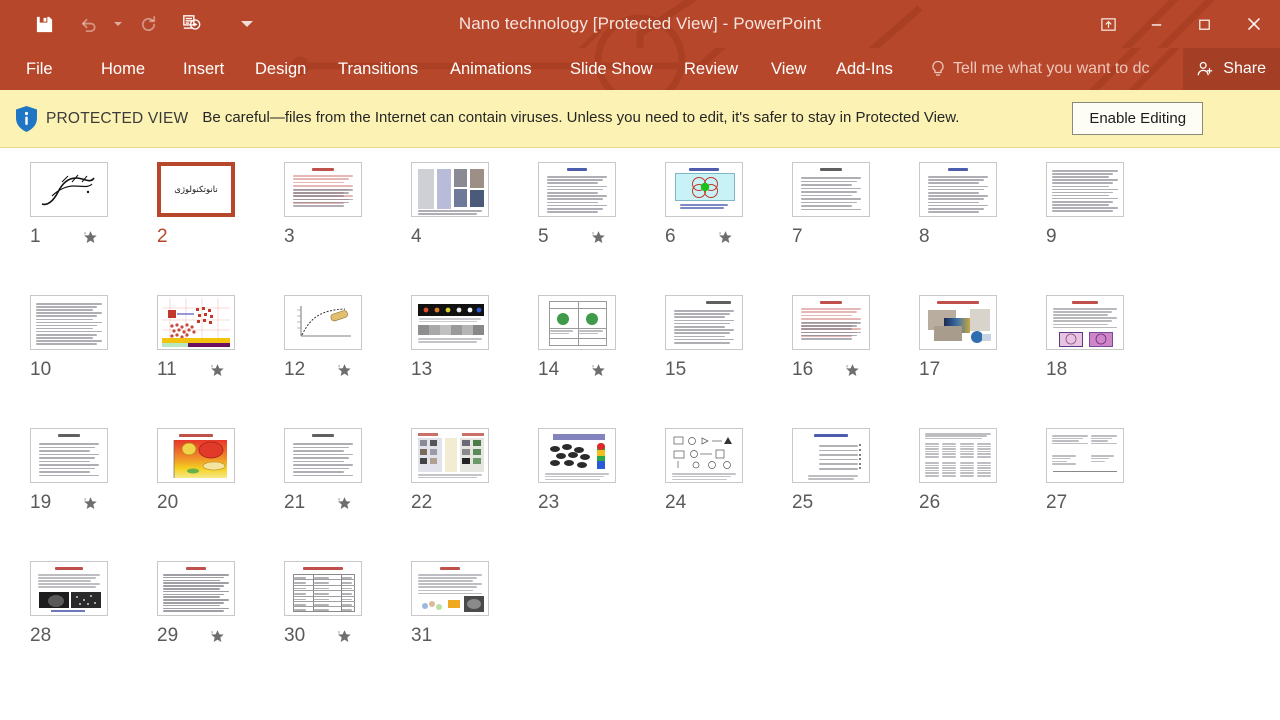 The height and width of the screenshot is (720, 1280). Describe the element at coordinates (611, 69) in the screenshot. I see `ribbon-tab-slide-show: Slide Show` at that location.